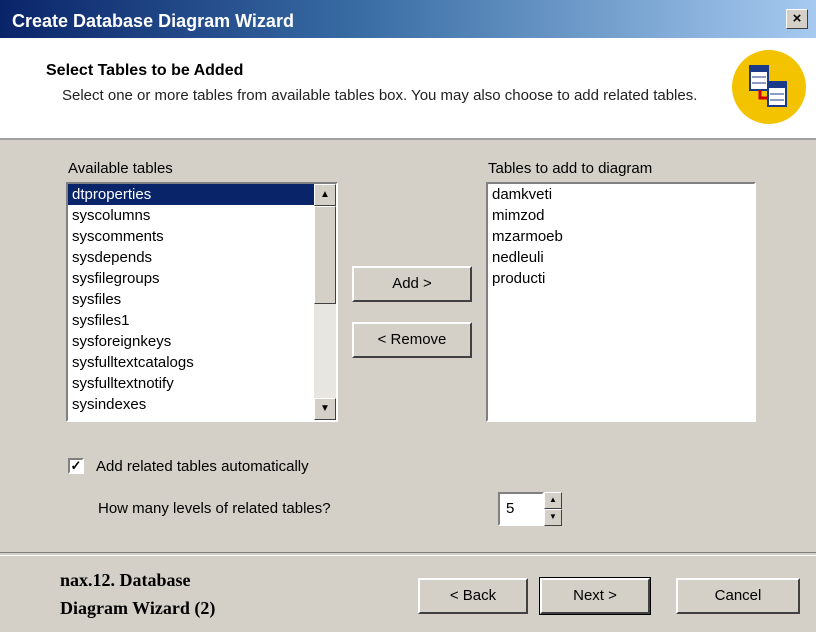  I want to click on available-table-item: sysfulltextcatalogs, so click(191, 362).